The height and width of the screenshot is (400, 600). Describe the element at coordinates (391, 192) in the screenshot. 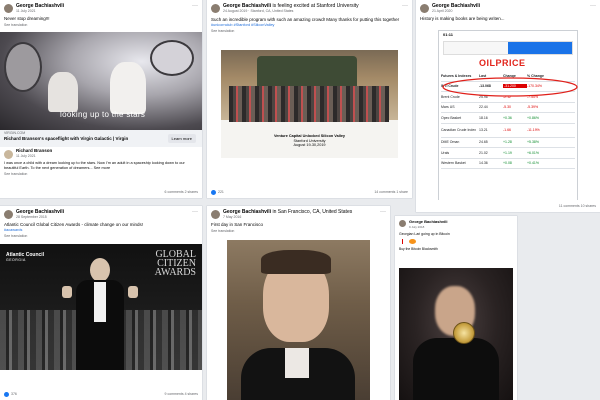

I see `post-stats: 14 comments 1 share` at that location.